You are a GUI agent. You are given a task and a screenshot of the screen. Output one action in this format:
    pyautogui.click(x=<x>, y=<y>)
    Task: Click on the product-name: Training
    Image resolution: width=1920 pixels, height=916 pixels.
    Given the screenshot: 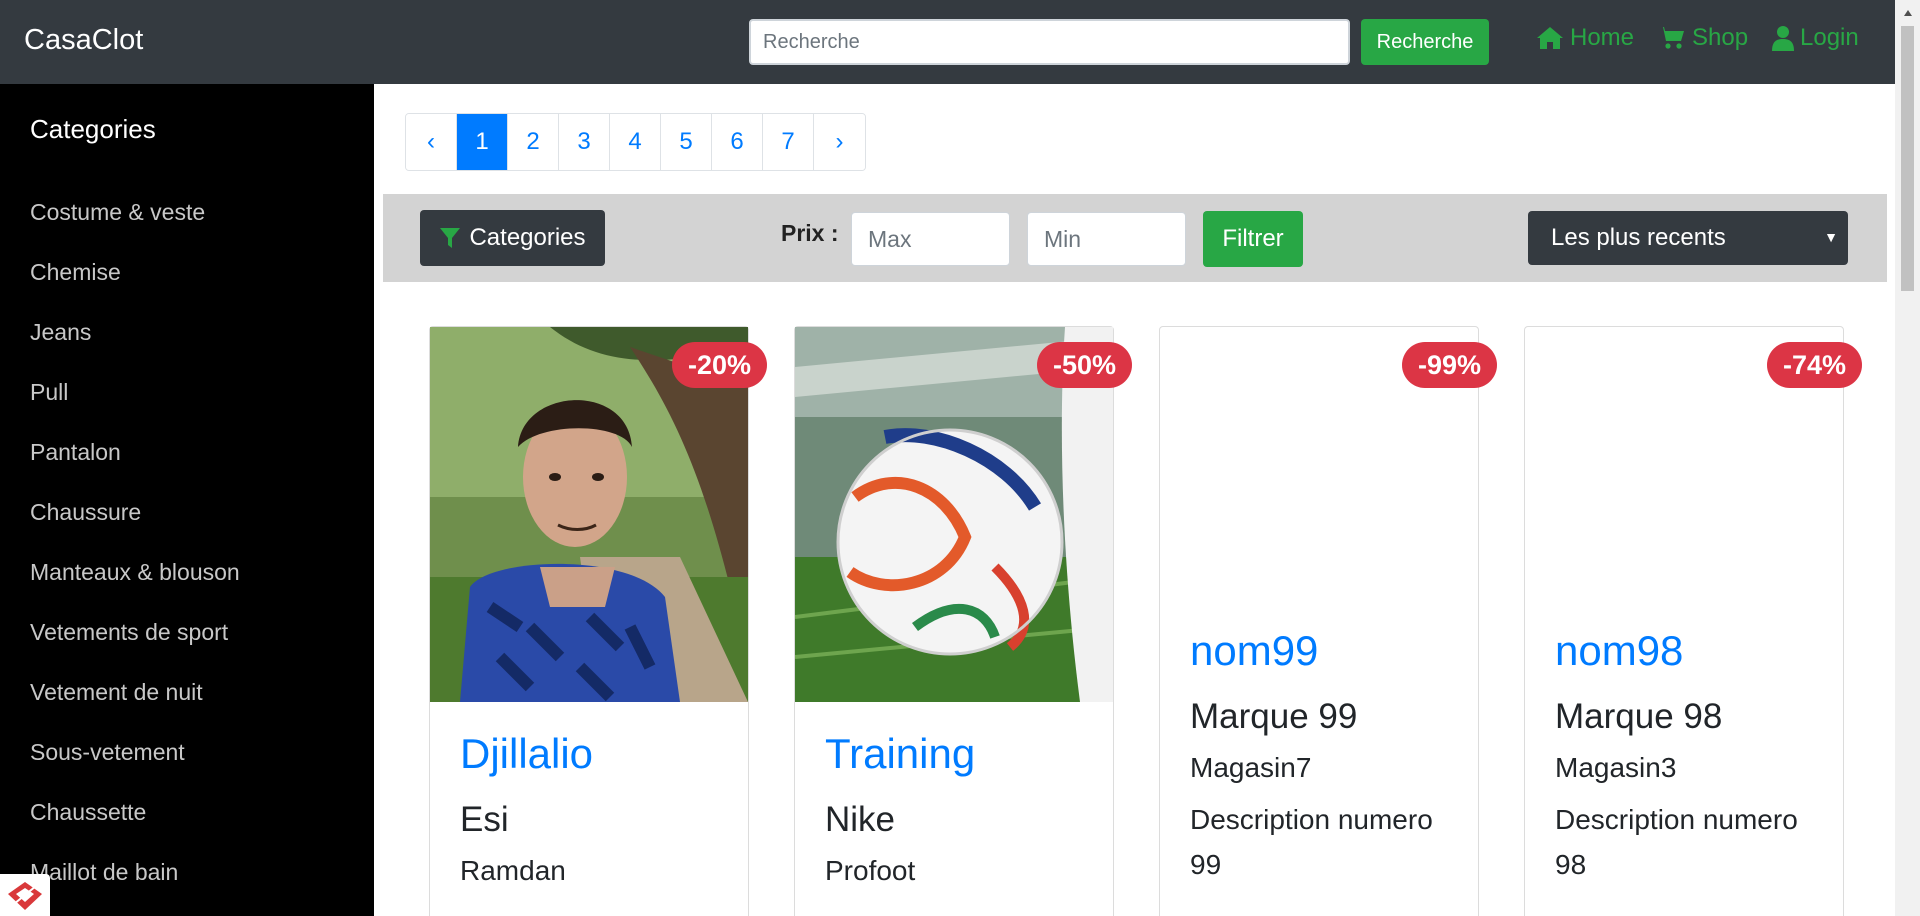 What is the action you would take?
    pyautogui.click(x=900, y=754)
    